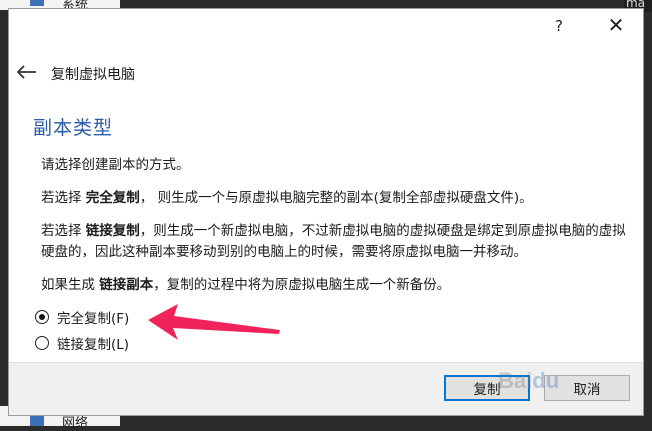  I want to click on cancel-button: 取消, so click(587, 388).